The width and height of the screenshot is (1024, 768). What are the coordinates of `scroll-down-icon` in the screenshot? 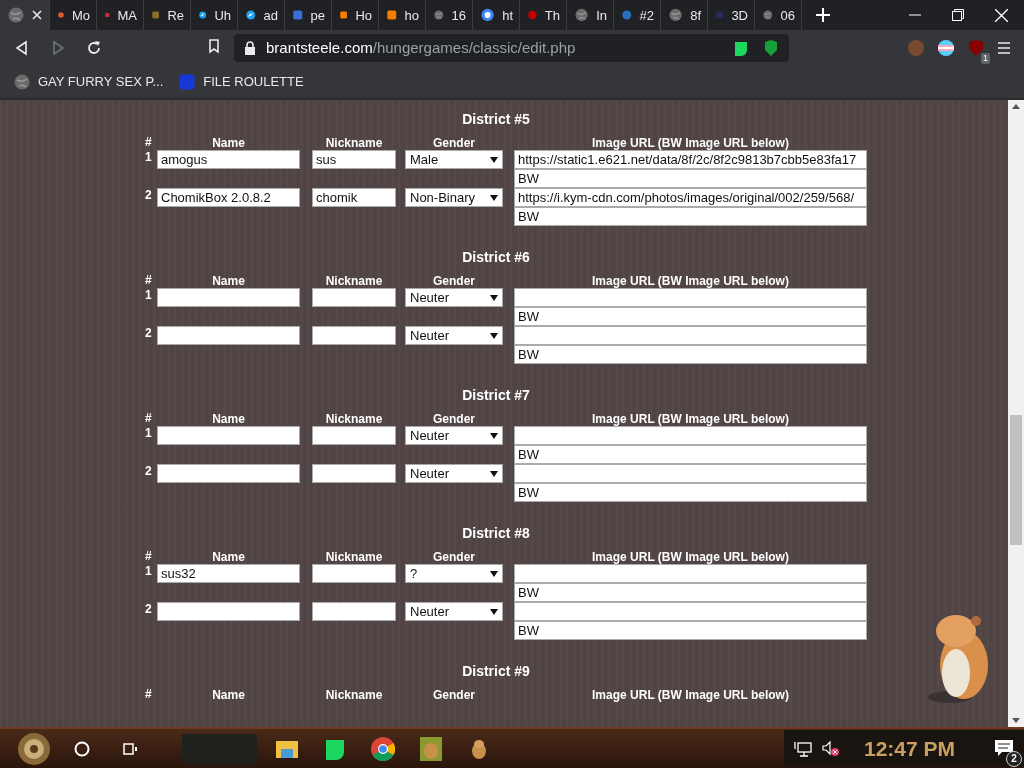 It's located at (1016, 720).